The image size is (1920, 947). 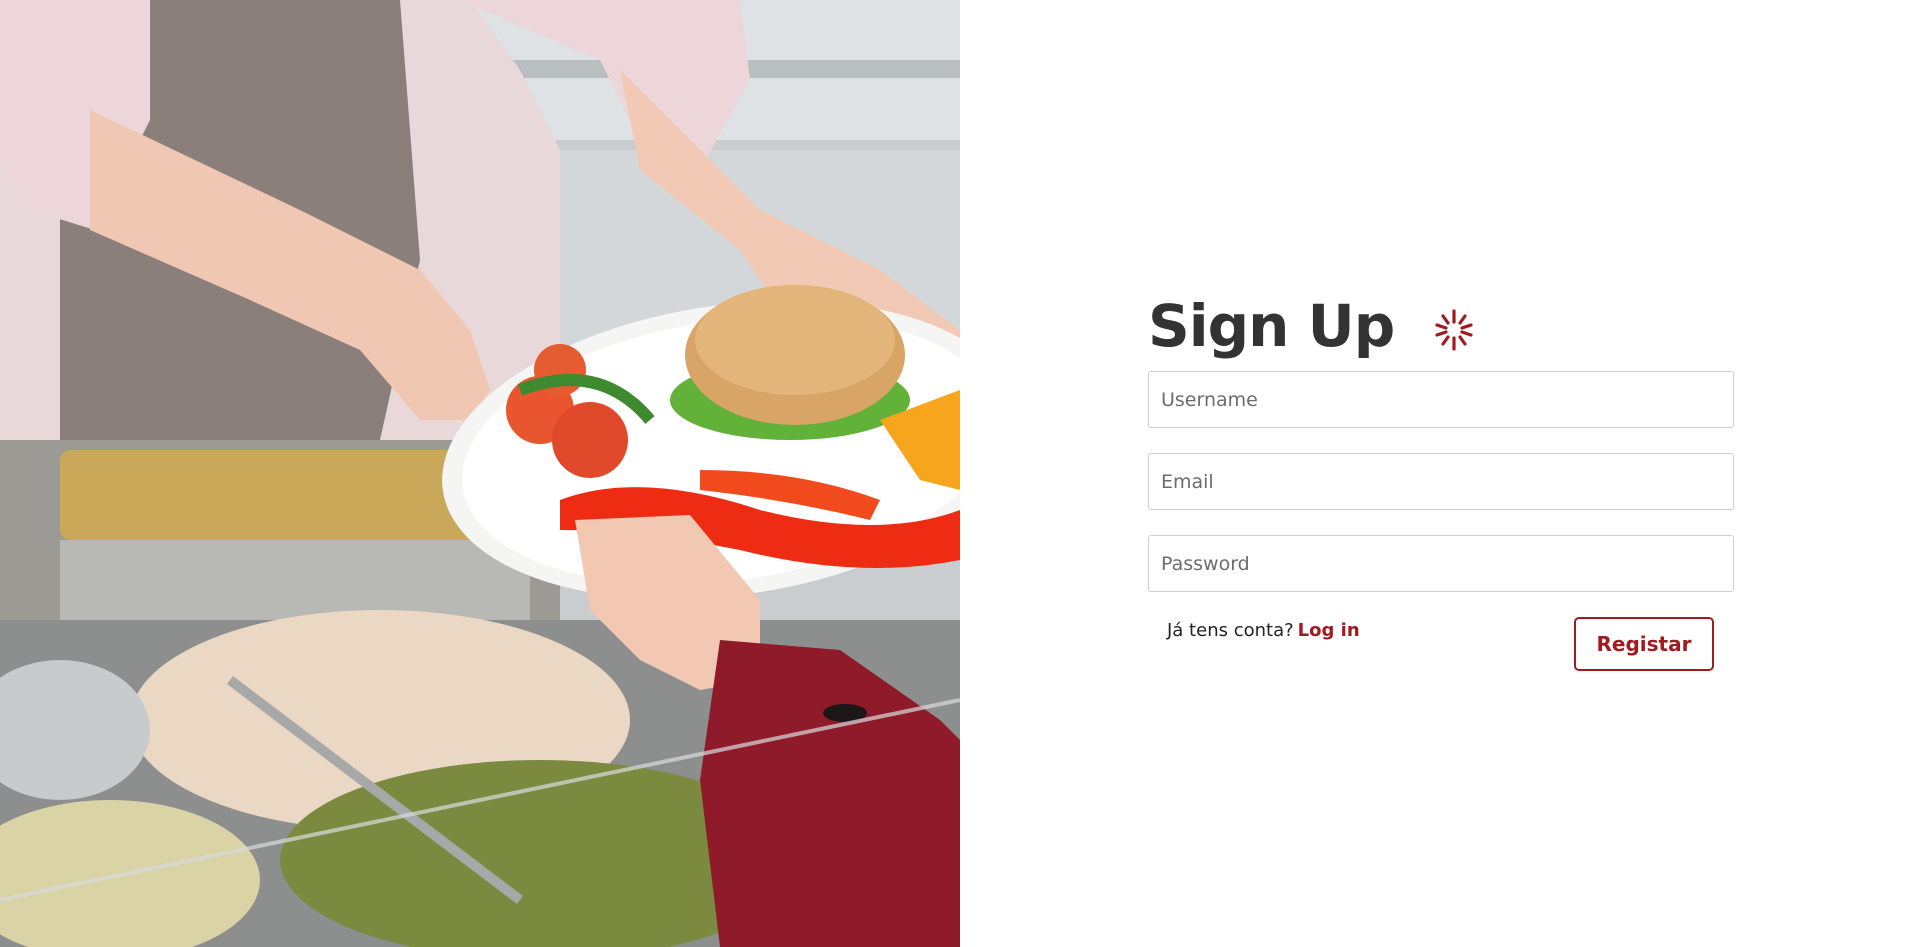 I want to click on signup-form: Sign Up Já tens, so click(x=1441, y=488).